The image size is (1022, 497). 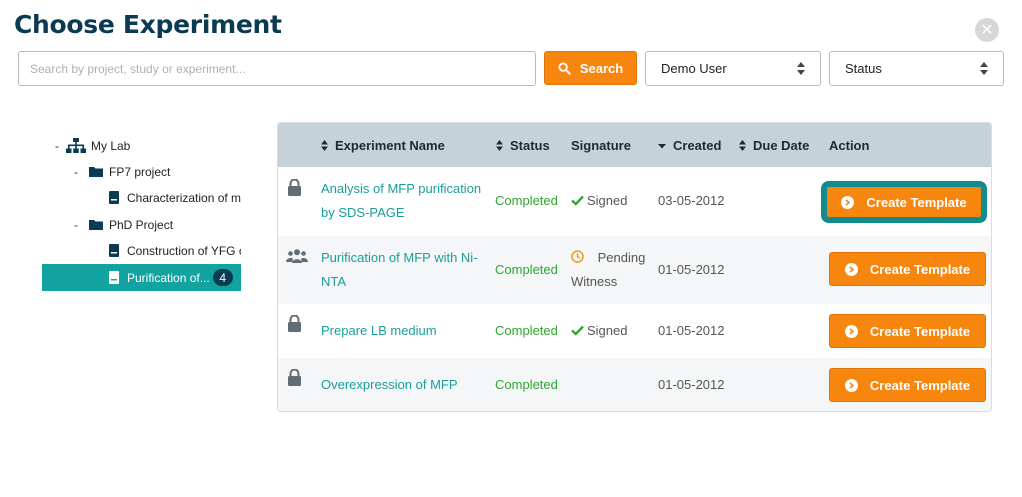 I want to click on column-header-name: Experiment Name, so click(x=383, y=145).